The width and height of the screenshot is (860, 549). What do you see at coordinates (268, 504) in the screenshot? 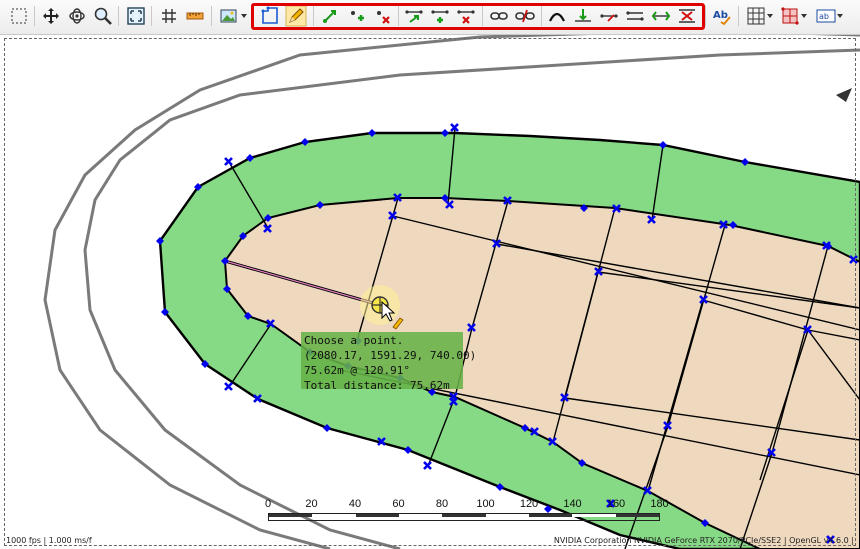
I see `scale-label: 0` at bounding box center [268, 504].